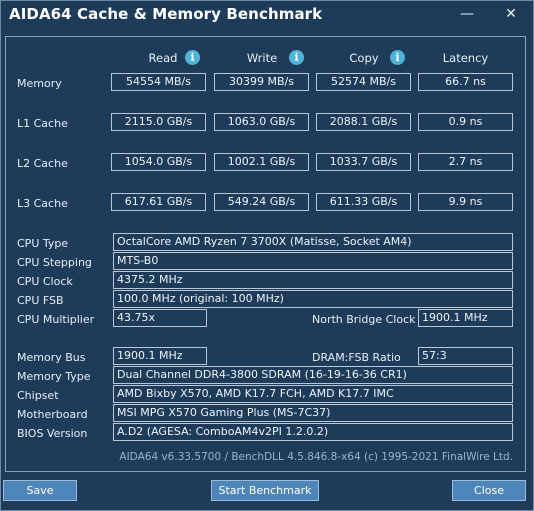 Image resolution: width=534 pixels, height=511 pixels. Describe the element at coordinates (465, 58) in the screenshot. I see `latency-header: Latency` at that location.